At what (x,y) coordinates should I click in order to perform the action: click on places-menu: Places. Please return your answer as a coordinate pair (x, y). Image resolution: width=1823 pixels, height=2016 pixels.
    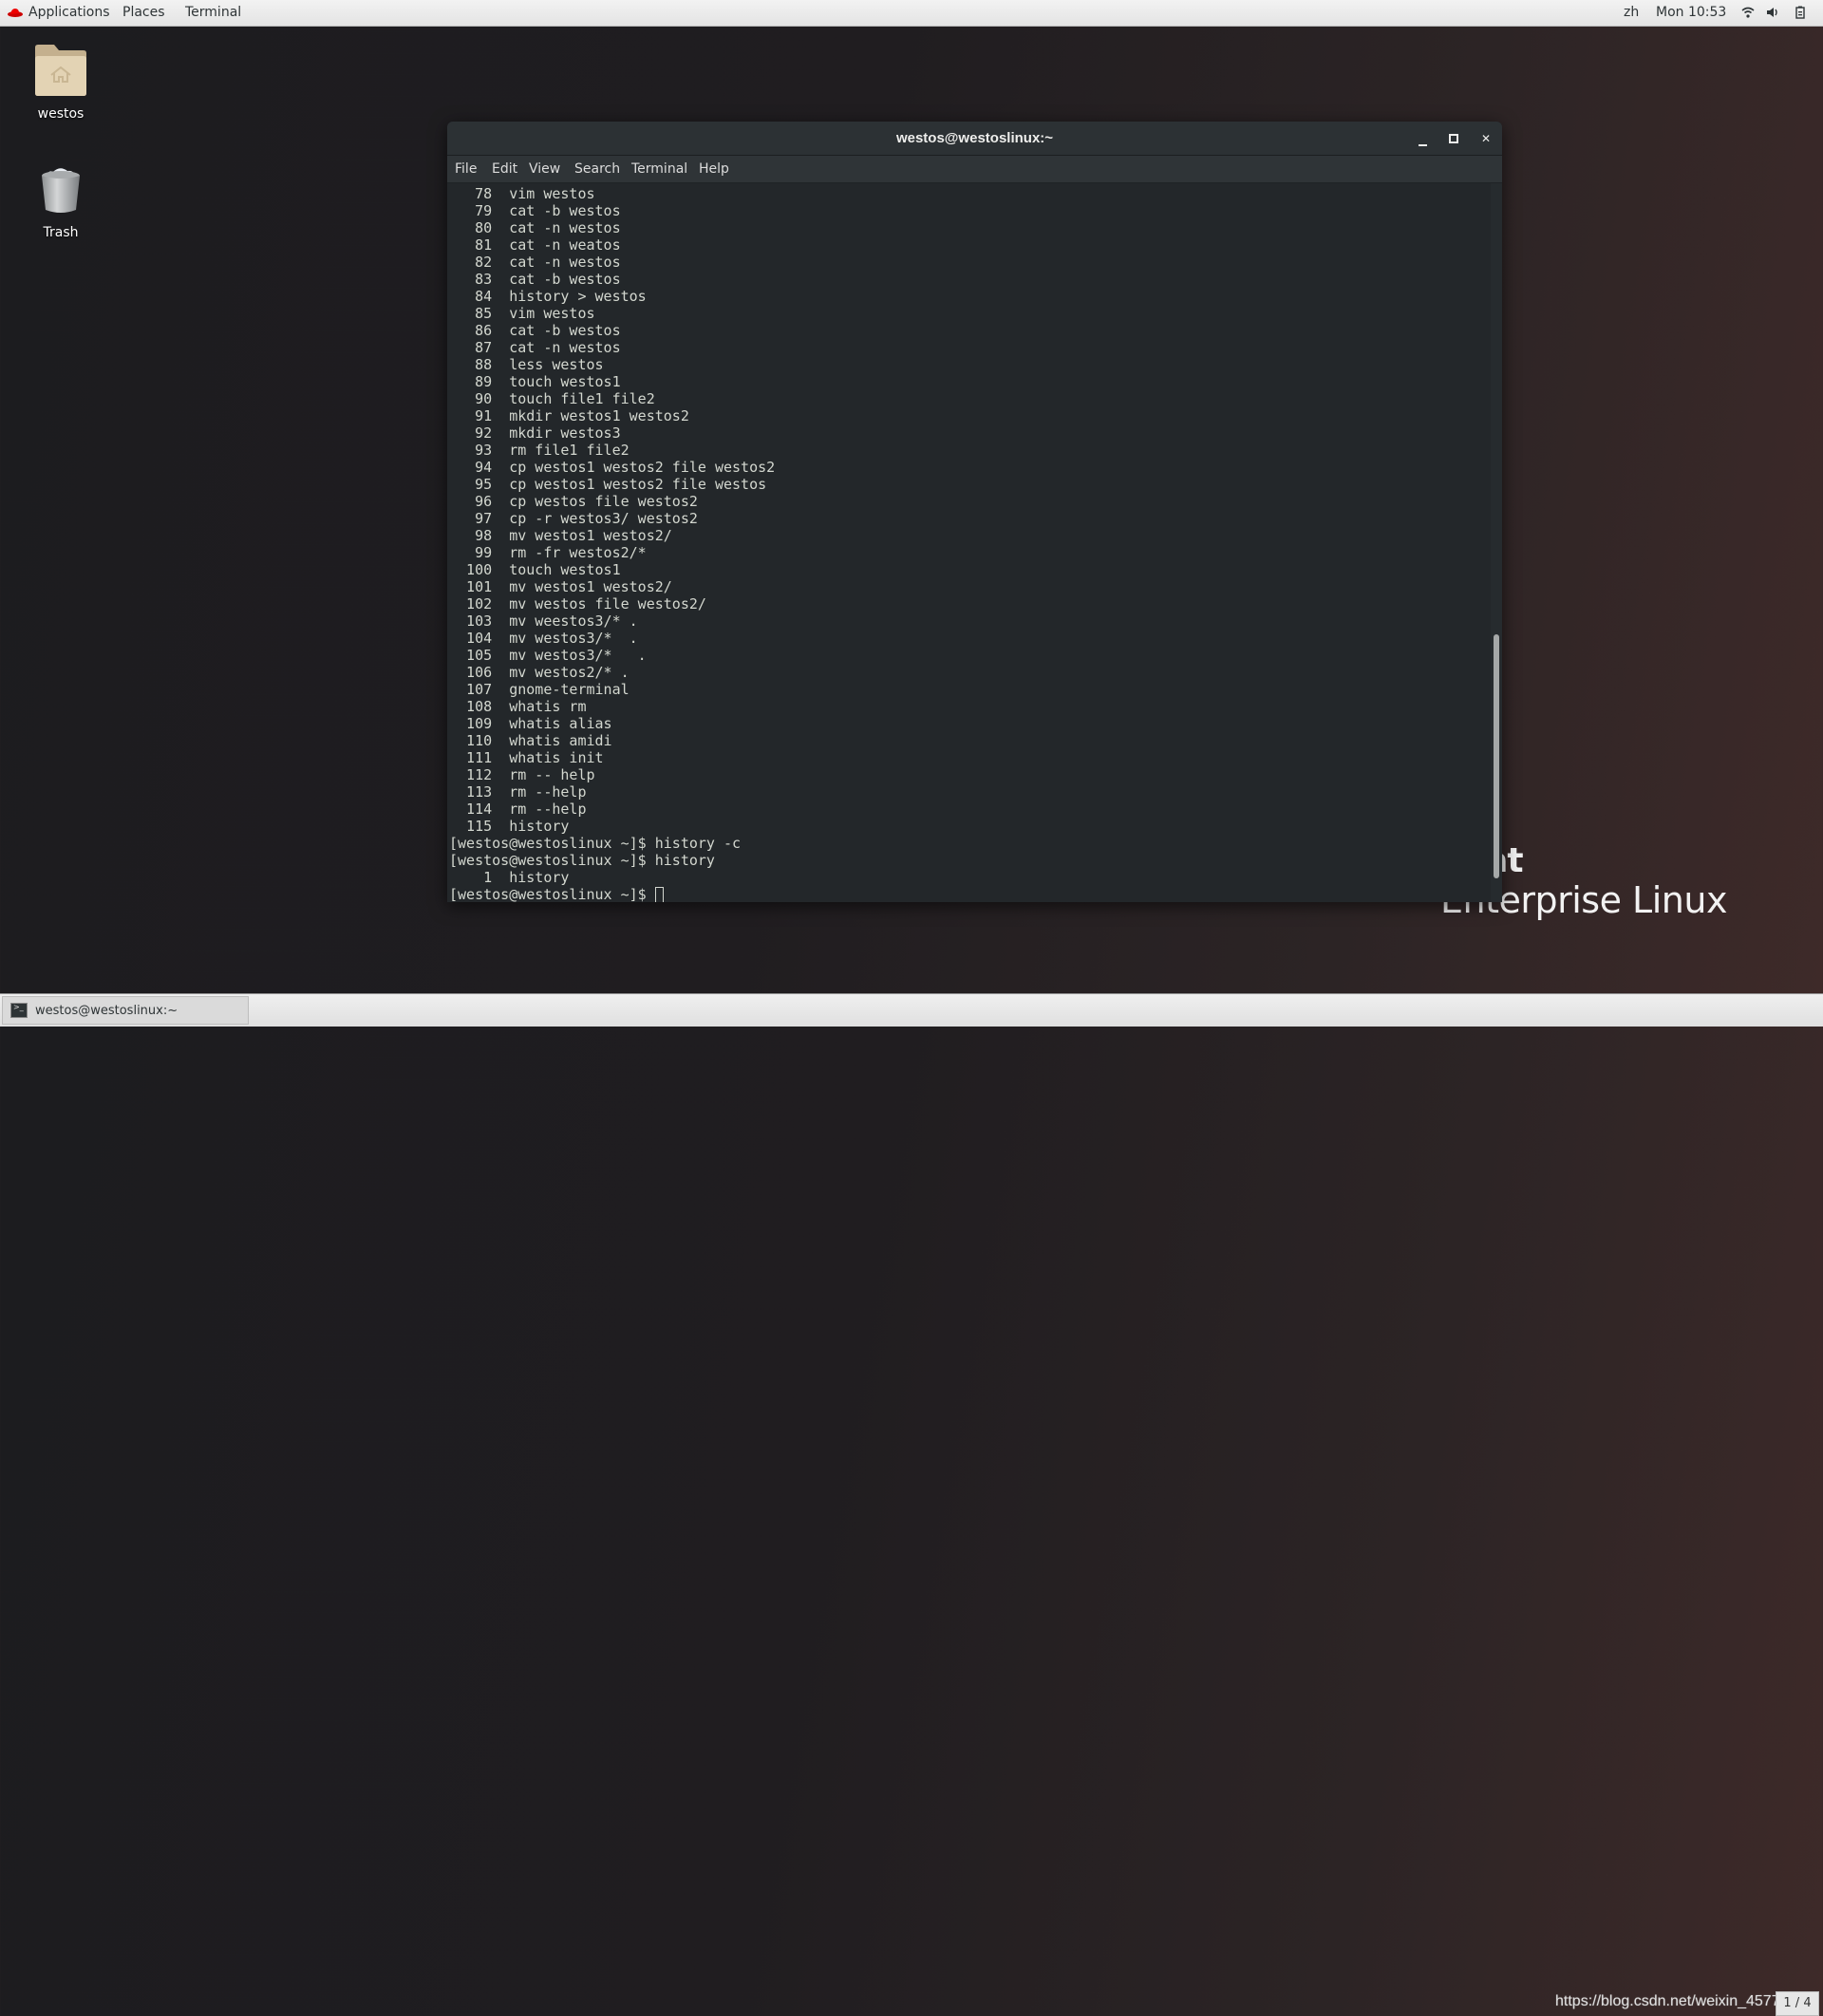
    Looking at the image, I should click on (143, 12).